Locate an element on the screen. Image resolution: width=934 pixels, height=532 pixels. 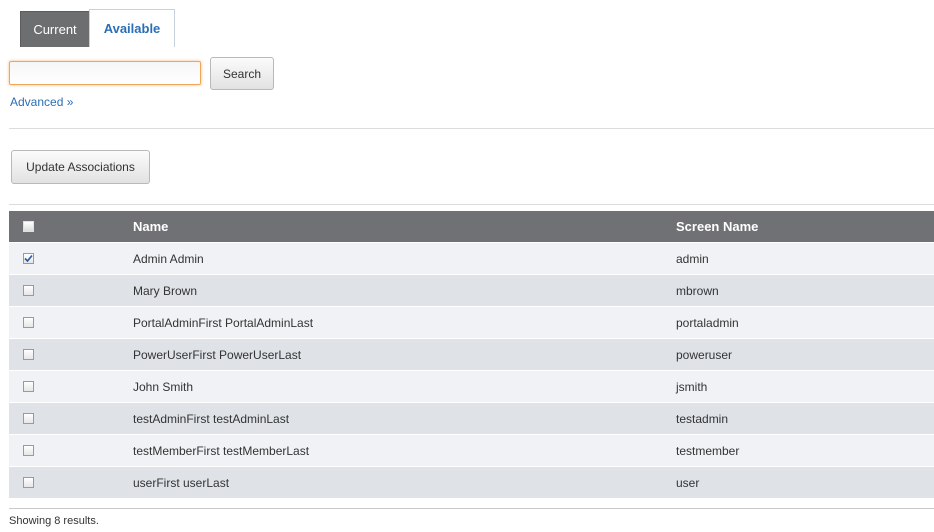
select-all-checkbox is located at coordinates (28, 226).